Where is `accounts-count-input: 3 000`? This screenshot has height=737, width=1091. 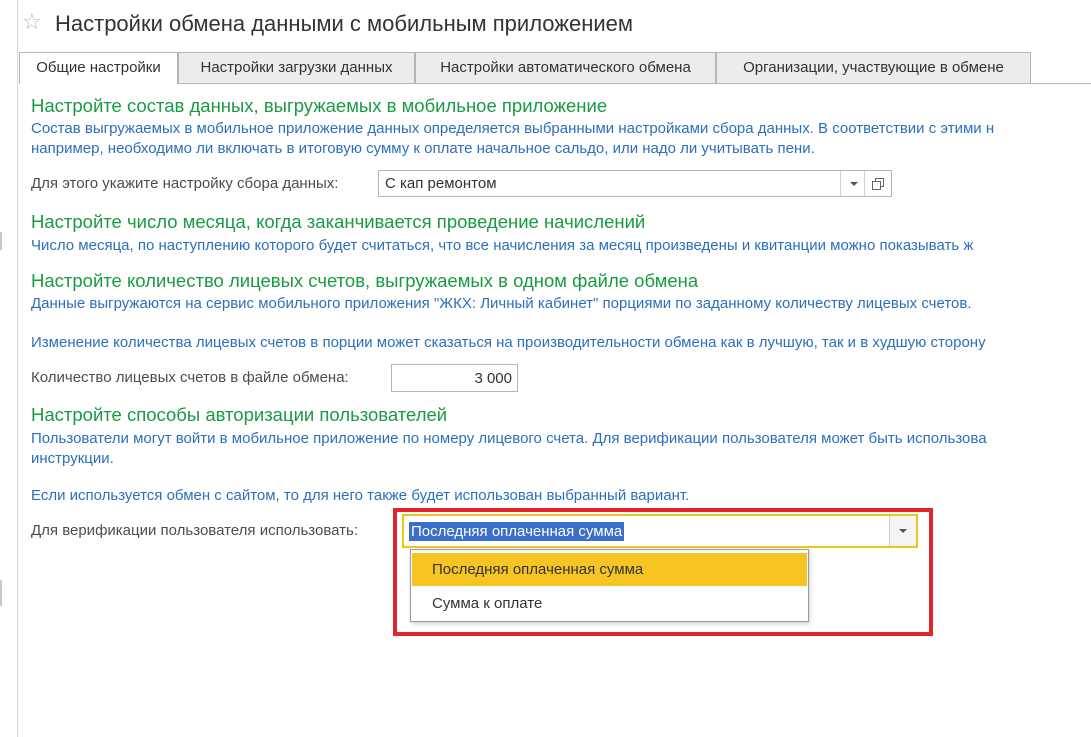 accounts-count-input: 3 000 is located at coordinates (454, 378).